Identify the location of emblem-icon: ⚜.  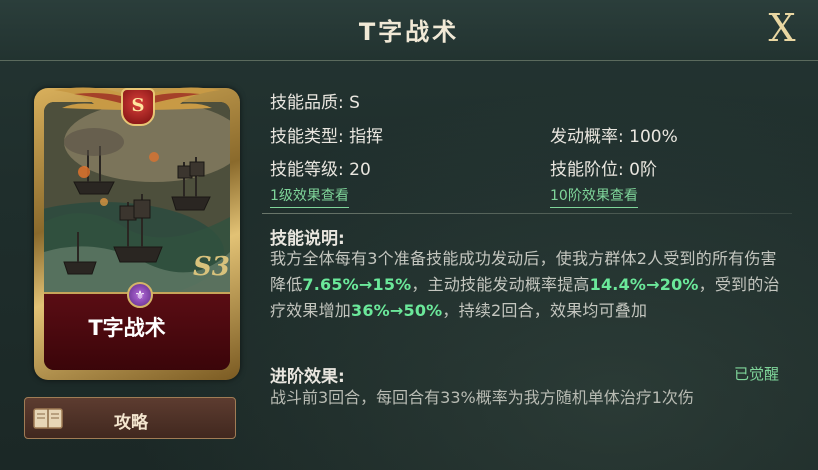
(140, 295).